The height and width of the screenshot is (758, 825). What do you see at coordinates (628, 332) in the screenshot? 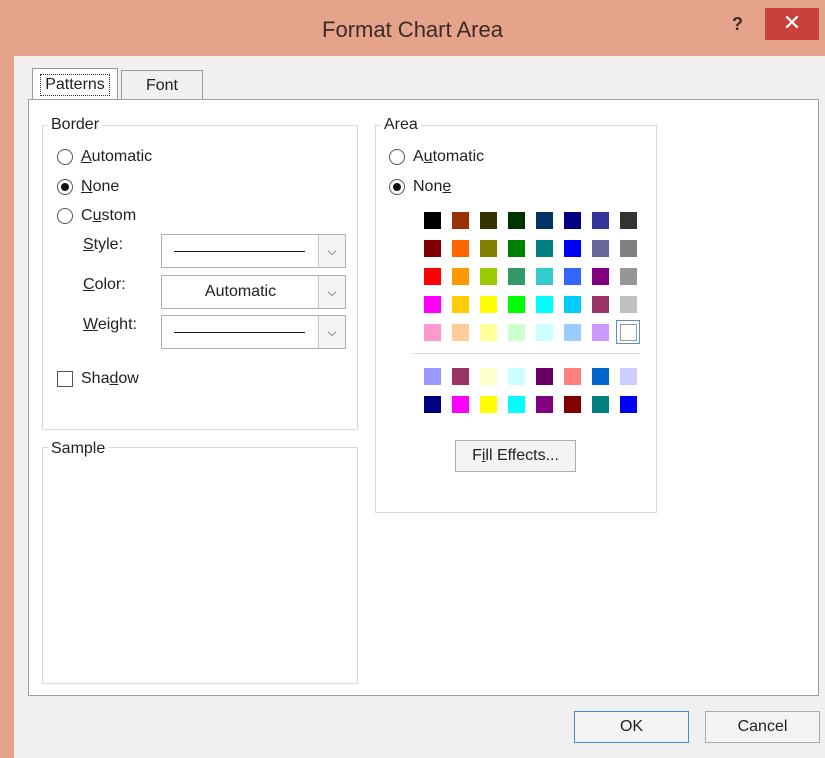
I see `selected-swatch-outline` at bounding box center [628, 332].